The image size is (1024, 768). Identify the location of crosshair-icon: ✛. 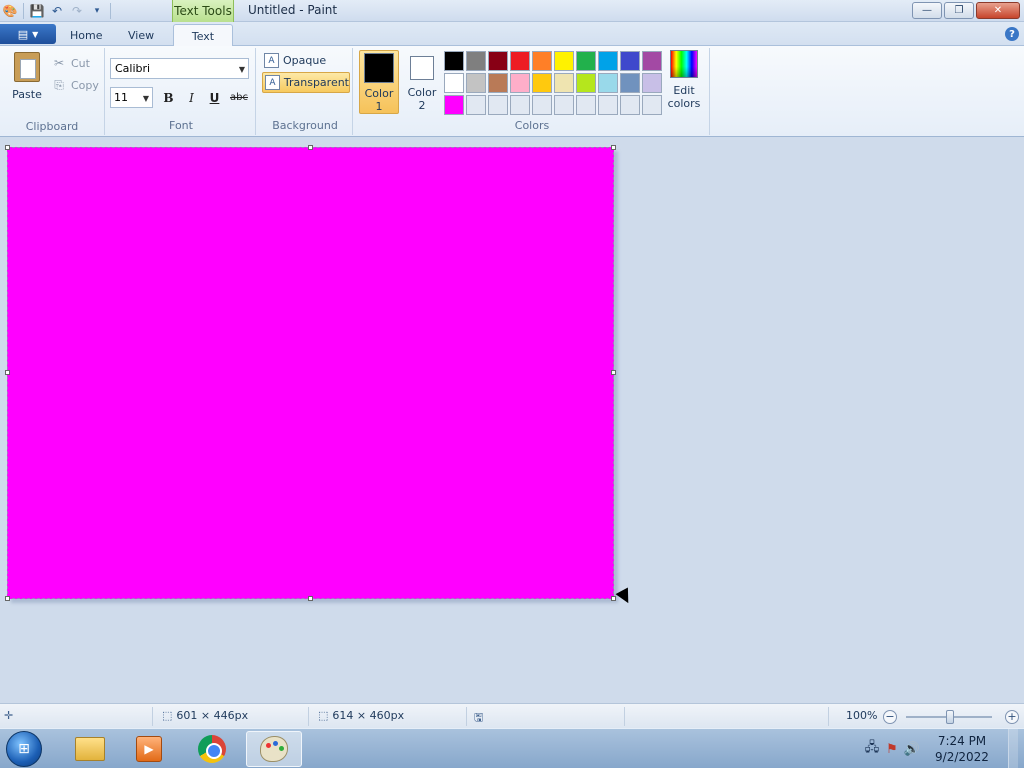
(9, 715).